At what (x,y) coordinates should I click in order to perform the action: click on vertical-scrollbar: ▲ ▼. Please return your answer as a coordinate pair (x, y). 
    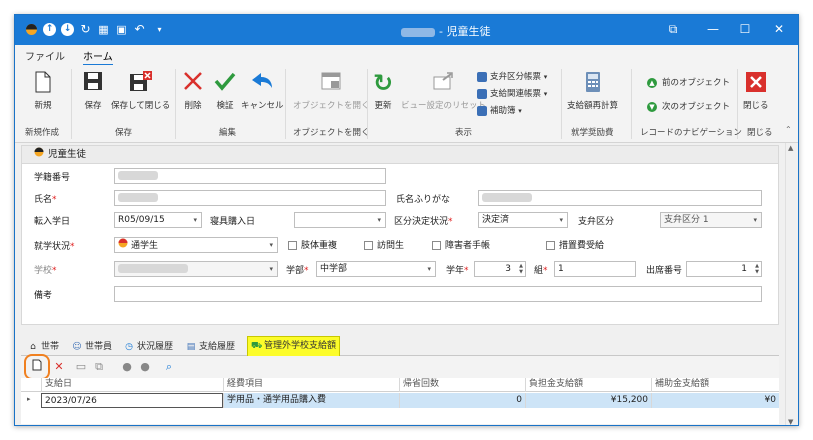
    Looking at the image, I should click on (791, 284).